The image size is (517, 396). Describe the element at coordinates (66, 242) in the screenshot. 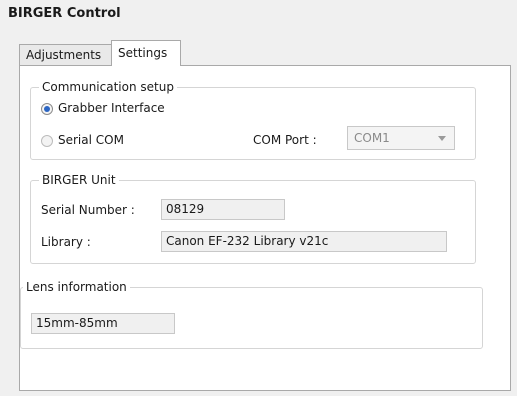

I see `library-label: Library :` at that location.